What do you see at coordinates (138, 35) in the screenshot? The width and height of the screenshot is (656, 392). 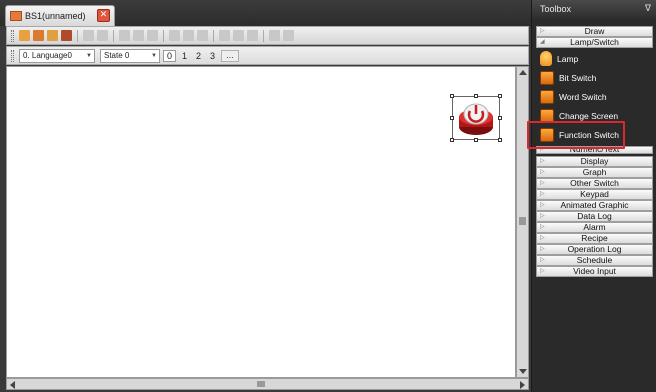 I see `align-top-icon` at bounding box center [138, 35].